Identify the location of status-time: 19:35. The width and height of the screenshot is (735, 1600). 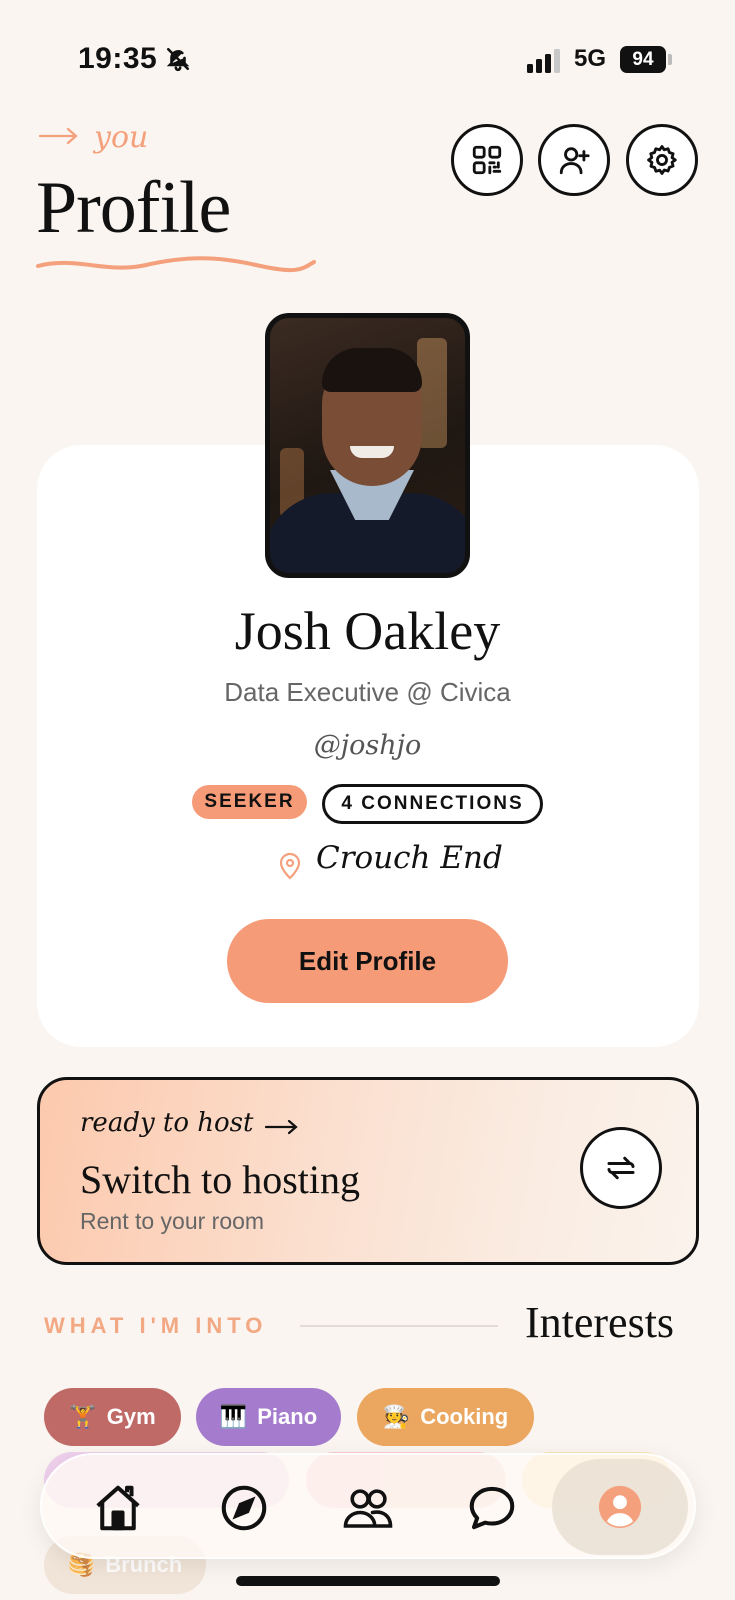
(118, 58).